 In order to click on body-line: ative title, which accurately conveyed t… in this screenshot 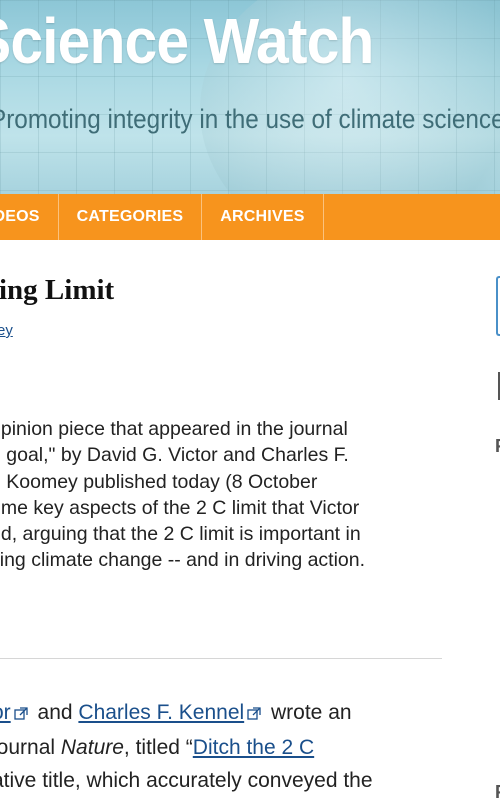, I will do `click(186, 780)`.